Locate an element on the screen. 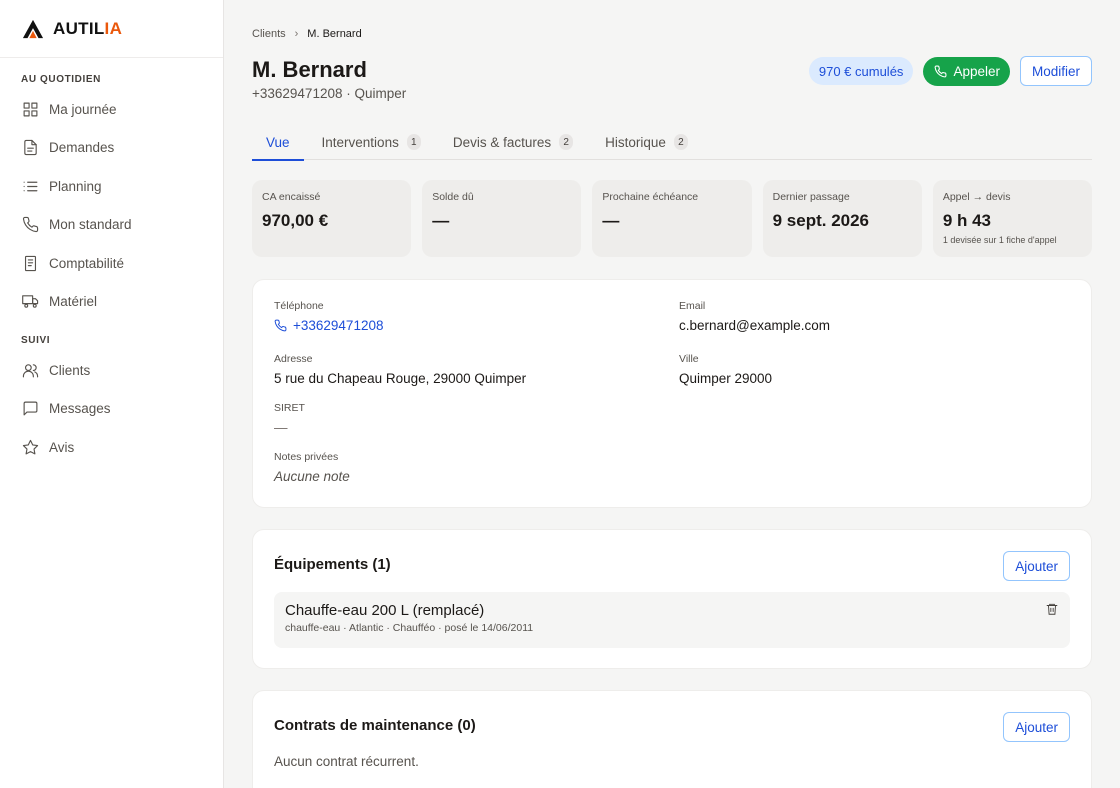 The image size is (1120, 788). sidebar-item-avis: Avis is located at coordinates (111, 447).